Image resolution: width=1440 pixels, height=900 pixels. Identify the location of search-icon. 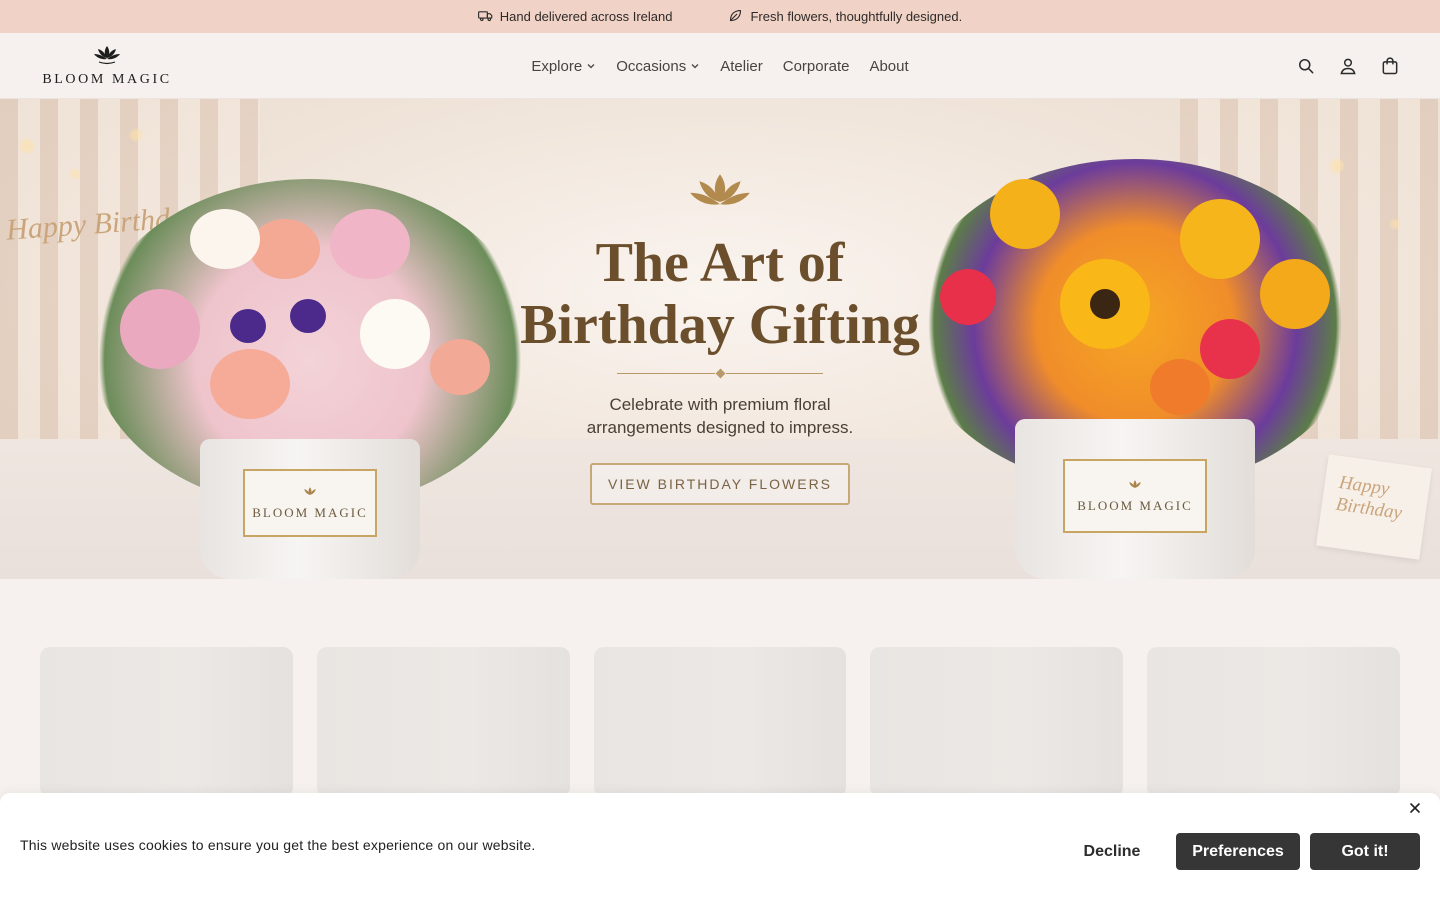
(1306, 66).